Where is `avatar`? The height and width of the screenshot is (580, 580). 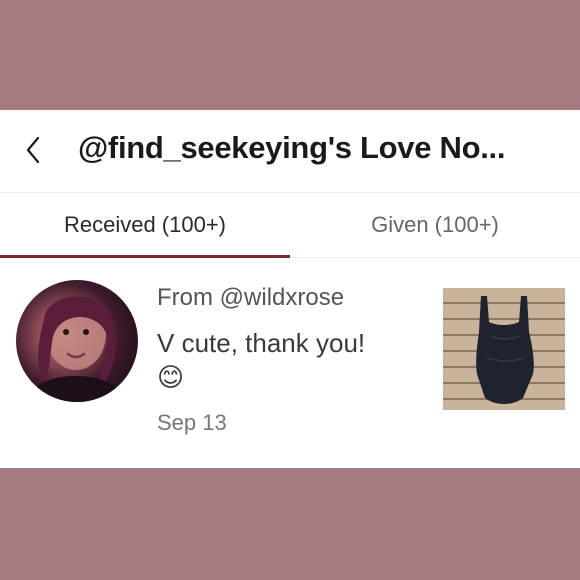
avatar is located at coordinates (77, 341).